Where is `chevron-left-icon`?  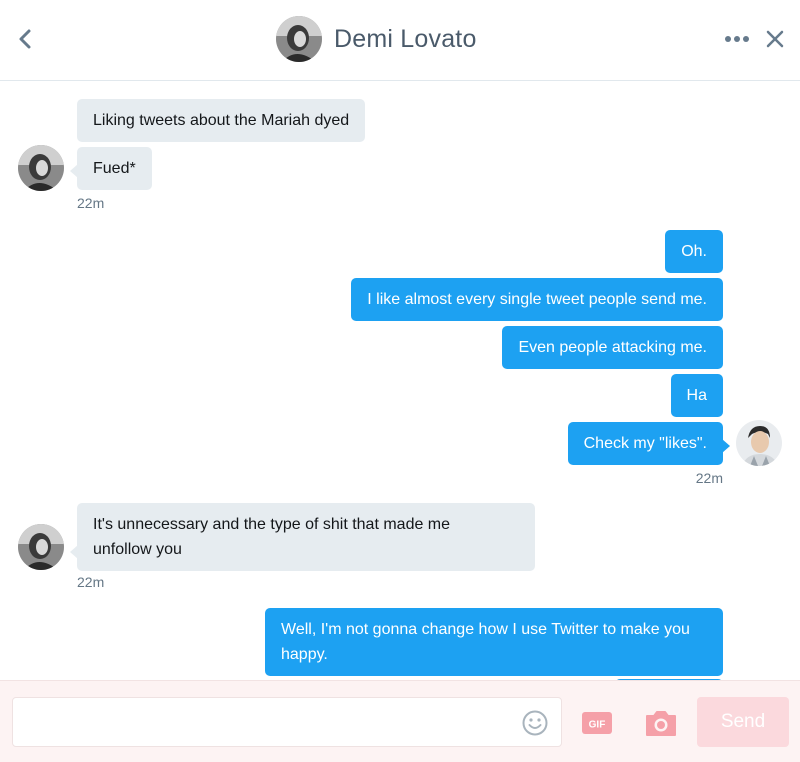 chevron-left-icon is located at coordinates (25, 39).